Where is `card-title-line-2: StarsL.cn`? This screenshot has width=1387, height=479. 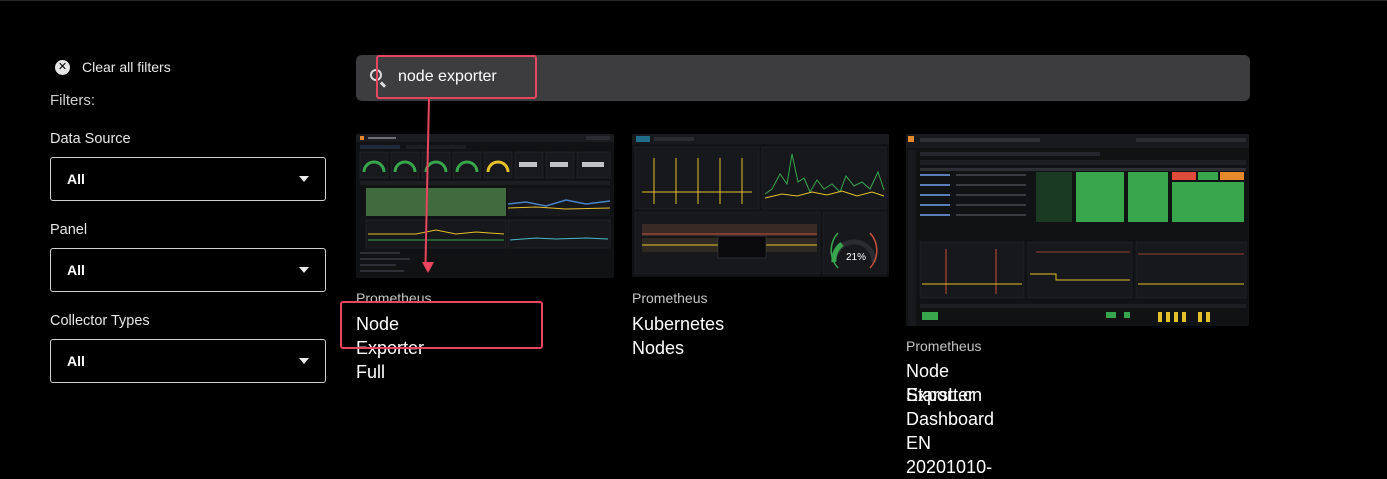
card-title-line-2: StarsL.cn is located at coordinates (944, 395).